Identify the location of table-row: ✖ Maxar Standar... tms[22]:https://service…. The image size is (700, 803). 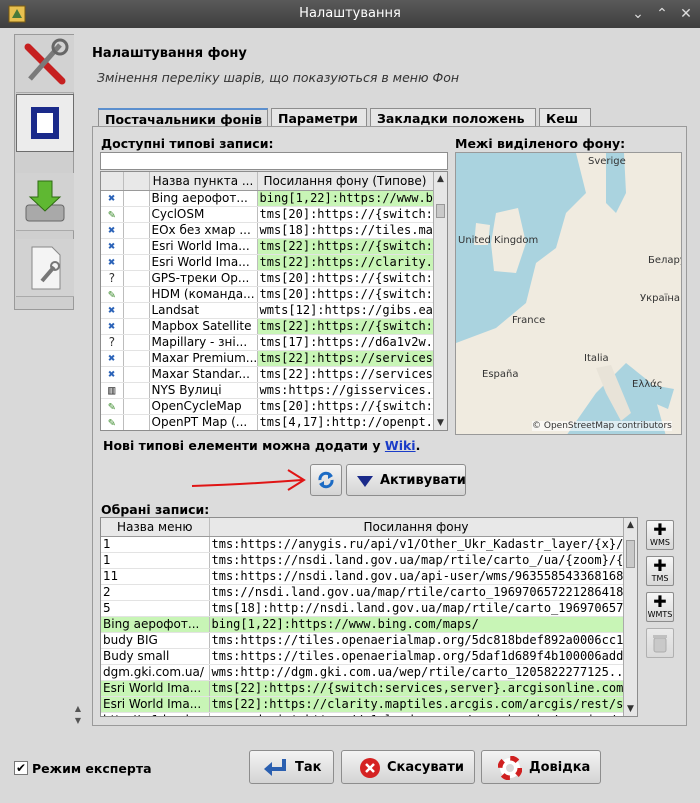
(267, 374).